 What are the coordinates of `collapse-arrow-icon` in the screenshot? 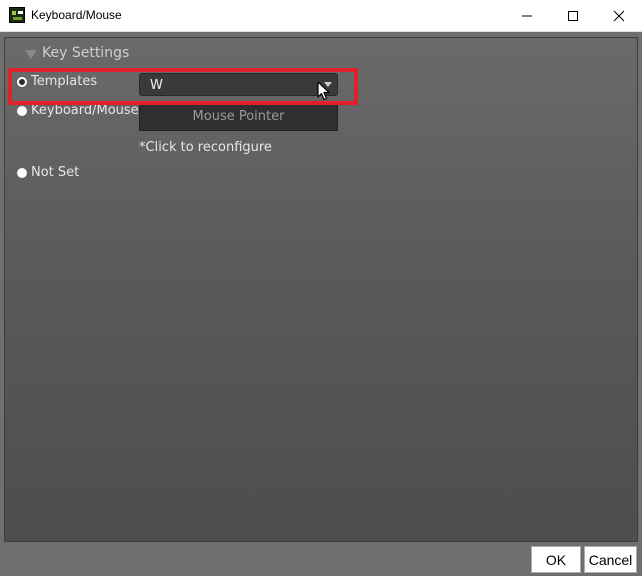 It's located at (31, 54).